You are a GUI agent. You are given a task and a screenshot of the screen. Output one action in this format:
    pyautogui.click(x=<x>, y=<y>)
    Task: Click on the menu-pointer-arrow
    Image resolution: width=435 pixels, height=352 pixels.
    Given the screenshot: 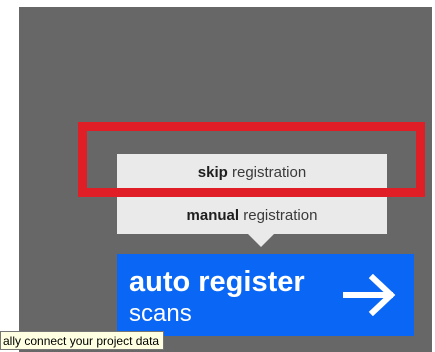 What is the action you would take?
    pyautogui.click(x=261, y=240)
    